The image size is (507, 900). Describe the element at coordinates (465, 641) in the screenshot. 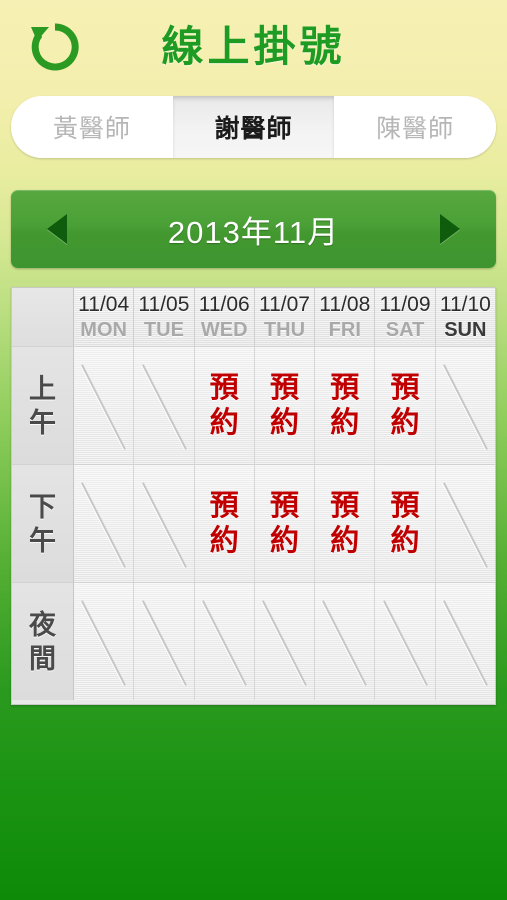

I see `slot-evening-sun` at that location.